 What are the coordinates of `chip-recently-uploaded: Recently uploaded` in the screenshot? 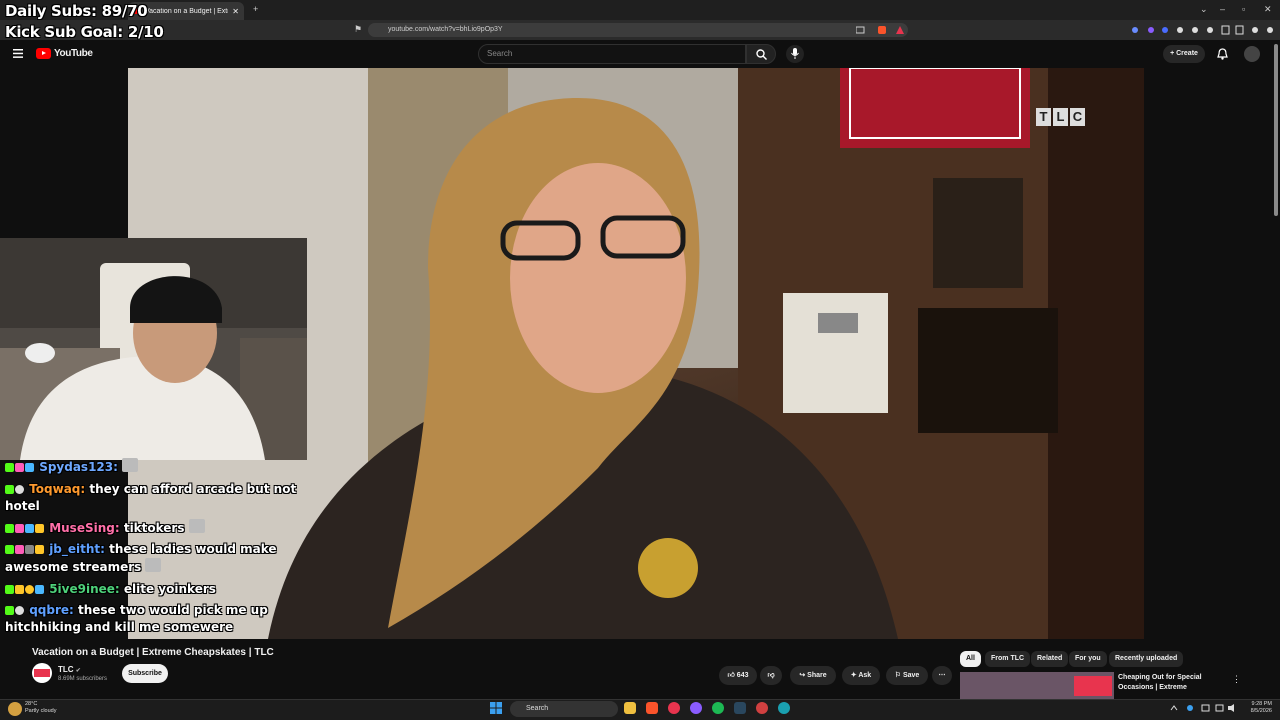 It's located at (1146, 659).